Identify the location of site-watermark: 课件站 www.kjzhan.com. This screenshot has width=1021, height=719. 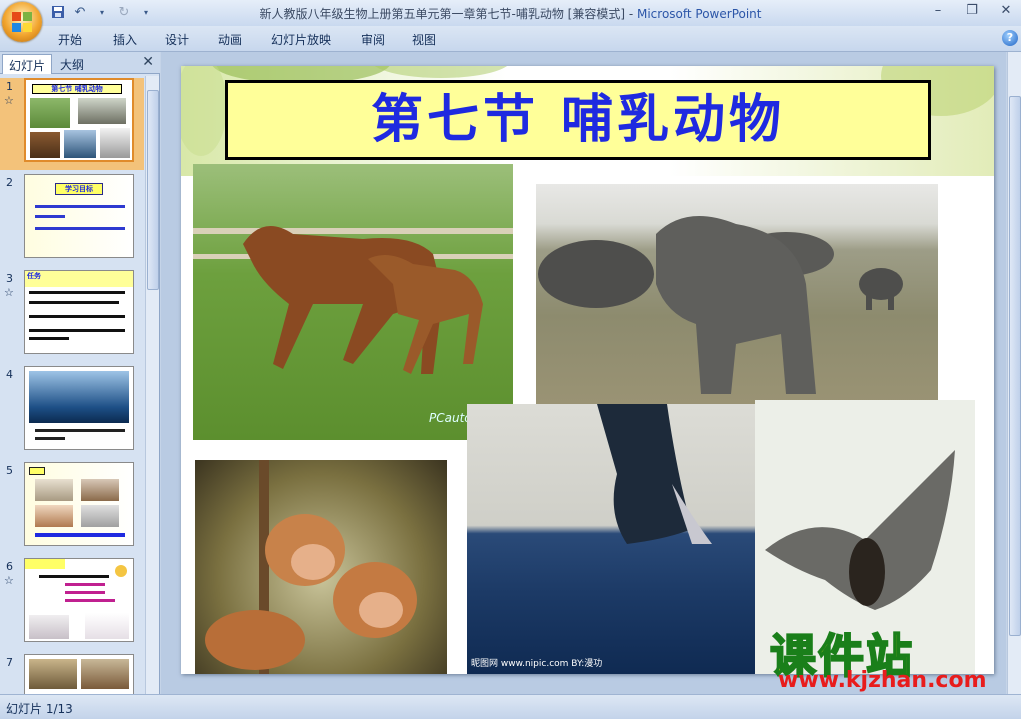
(889, 657).